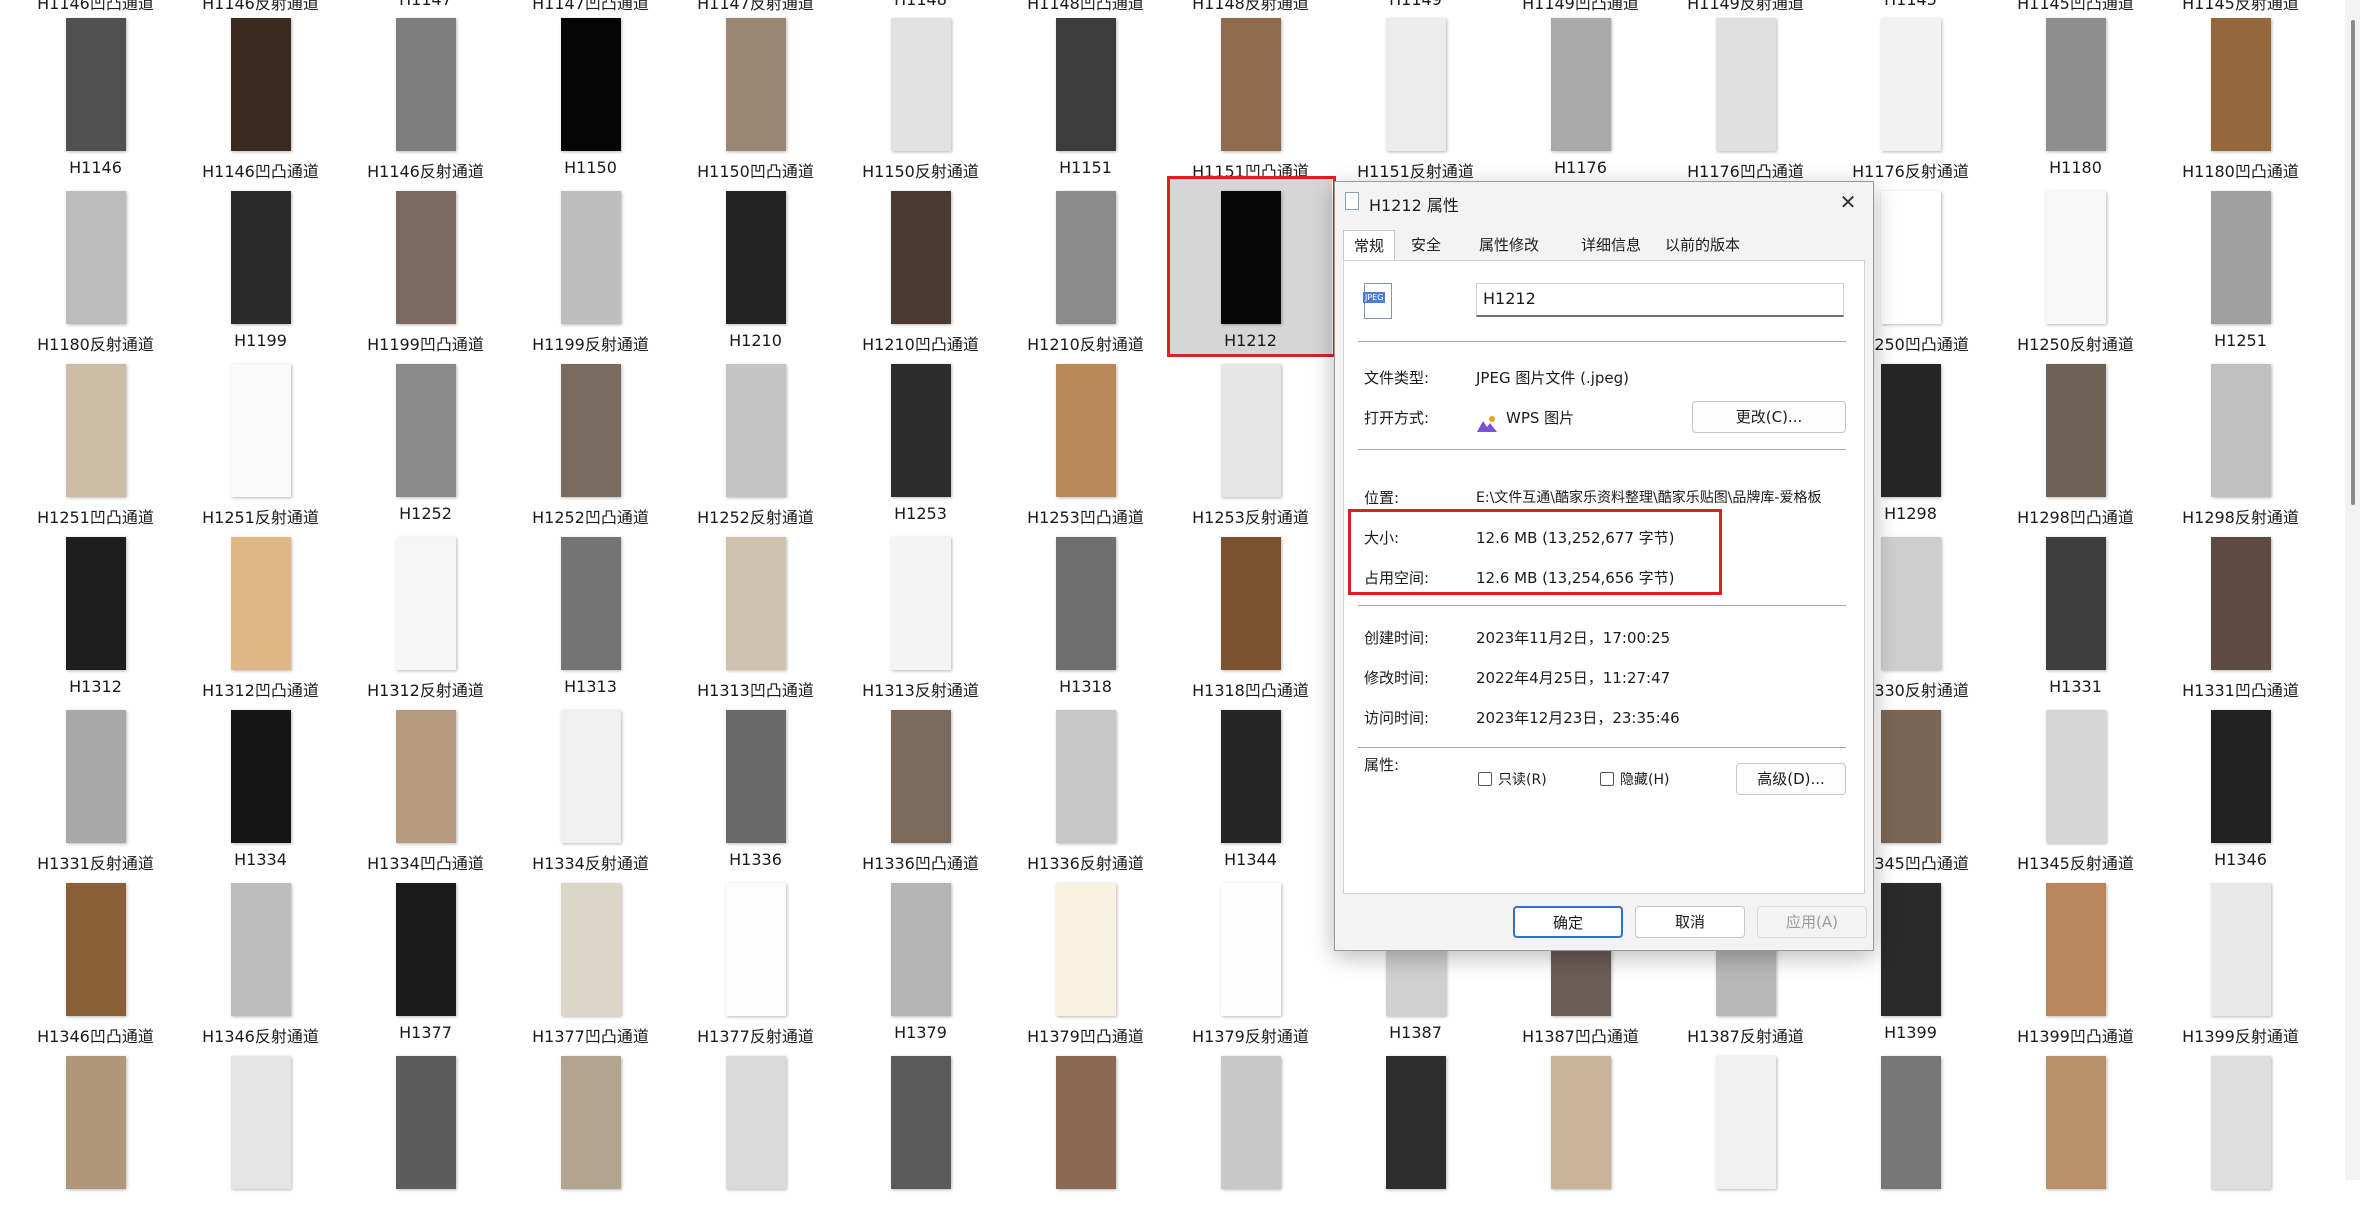 The width and height of the screenshot is (2360, 1226). I want to click on hidden-label: 隐藏(H), so click(1644, 779).